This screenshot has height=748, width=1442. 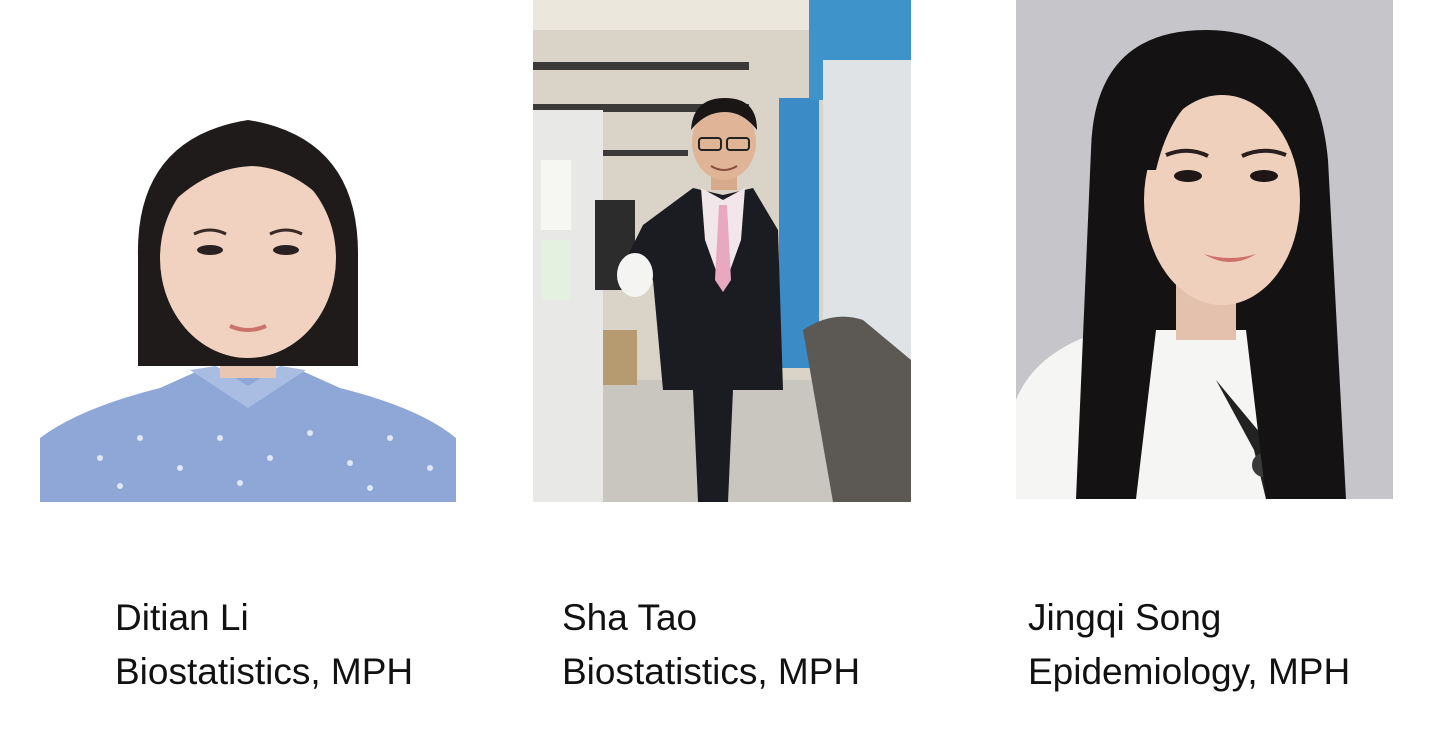 I want to click on person-card-1-caption: Ditian Li Biostatistics, MPH, so click(x=264, y=645).